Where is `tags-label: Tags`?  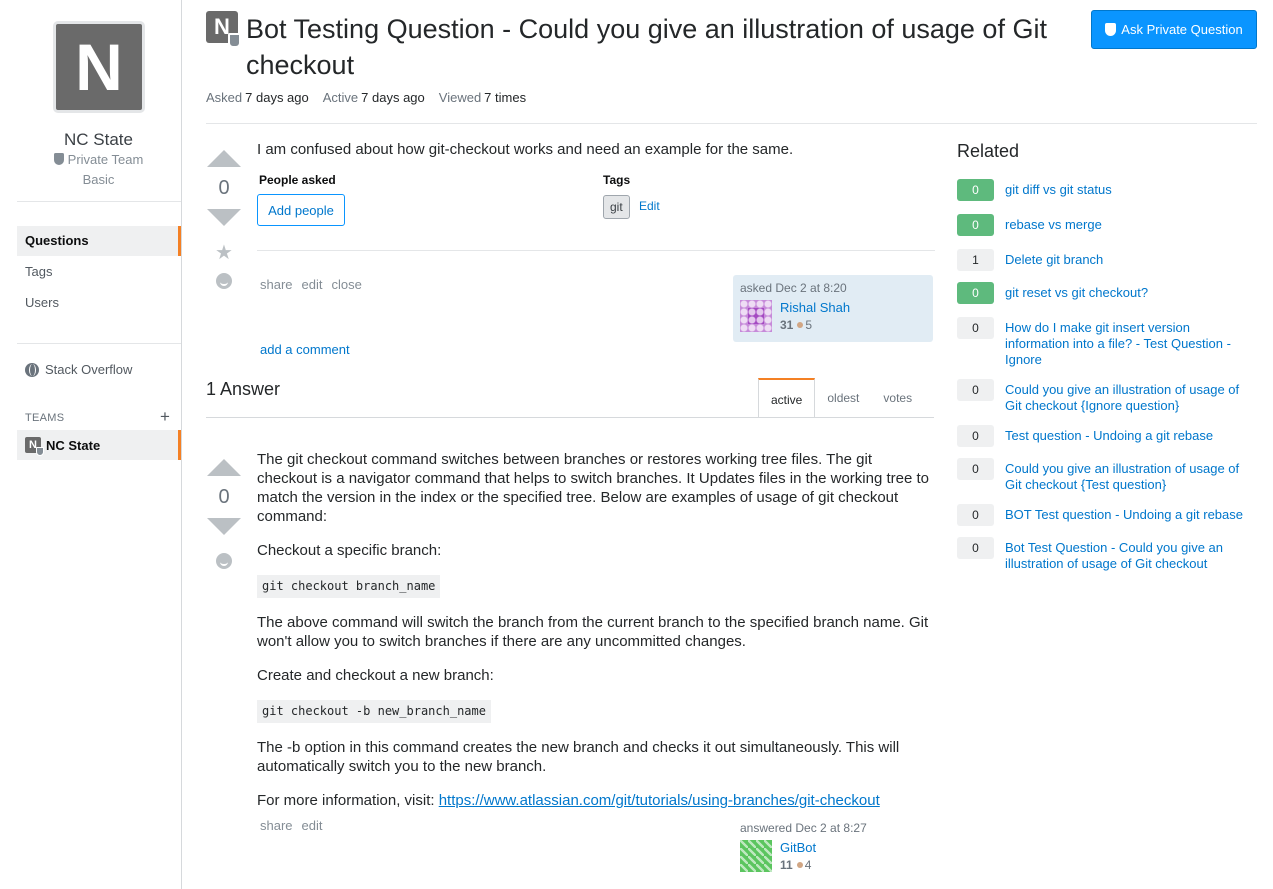
tags-label: Tags is located at coordinates (617, 180).